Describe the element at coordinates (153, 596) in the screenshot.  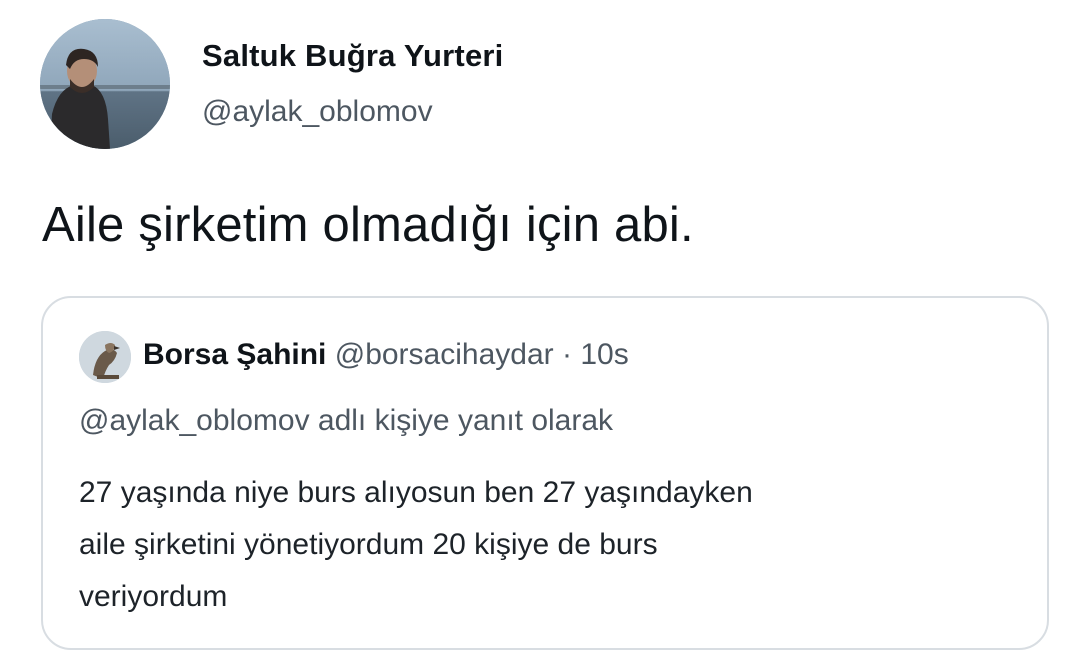
I see `quoted-tweet-line: veriyordum` at that location.